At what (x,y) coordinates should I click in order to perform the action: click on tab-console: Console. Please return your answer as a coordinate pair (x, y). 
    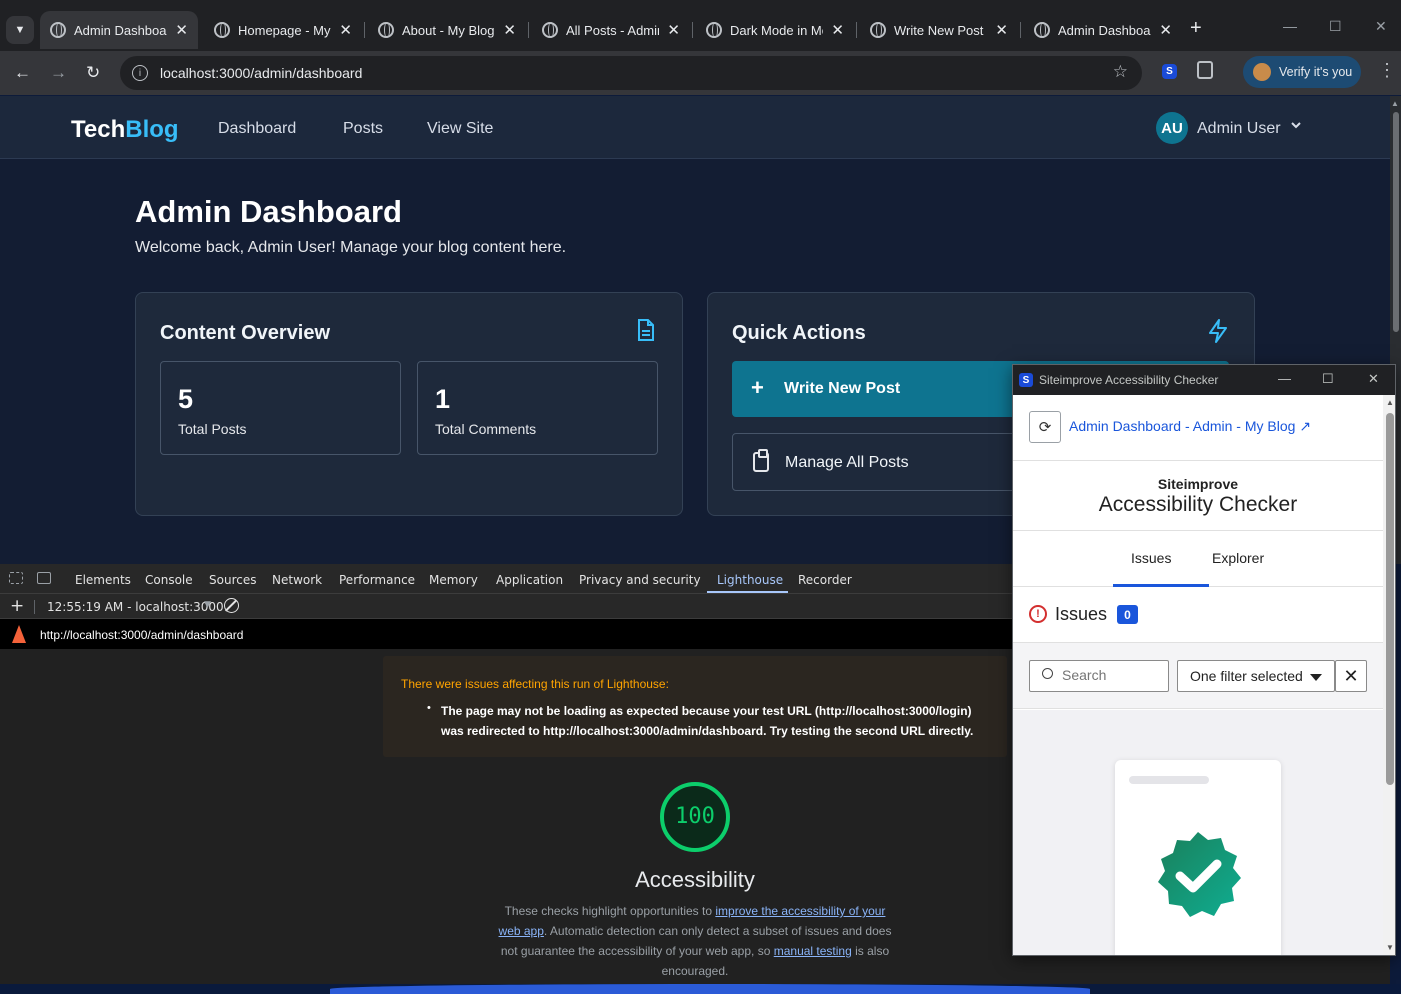
    Looking at the image, I should click on (169, 580).